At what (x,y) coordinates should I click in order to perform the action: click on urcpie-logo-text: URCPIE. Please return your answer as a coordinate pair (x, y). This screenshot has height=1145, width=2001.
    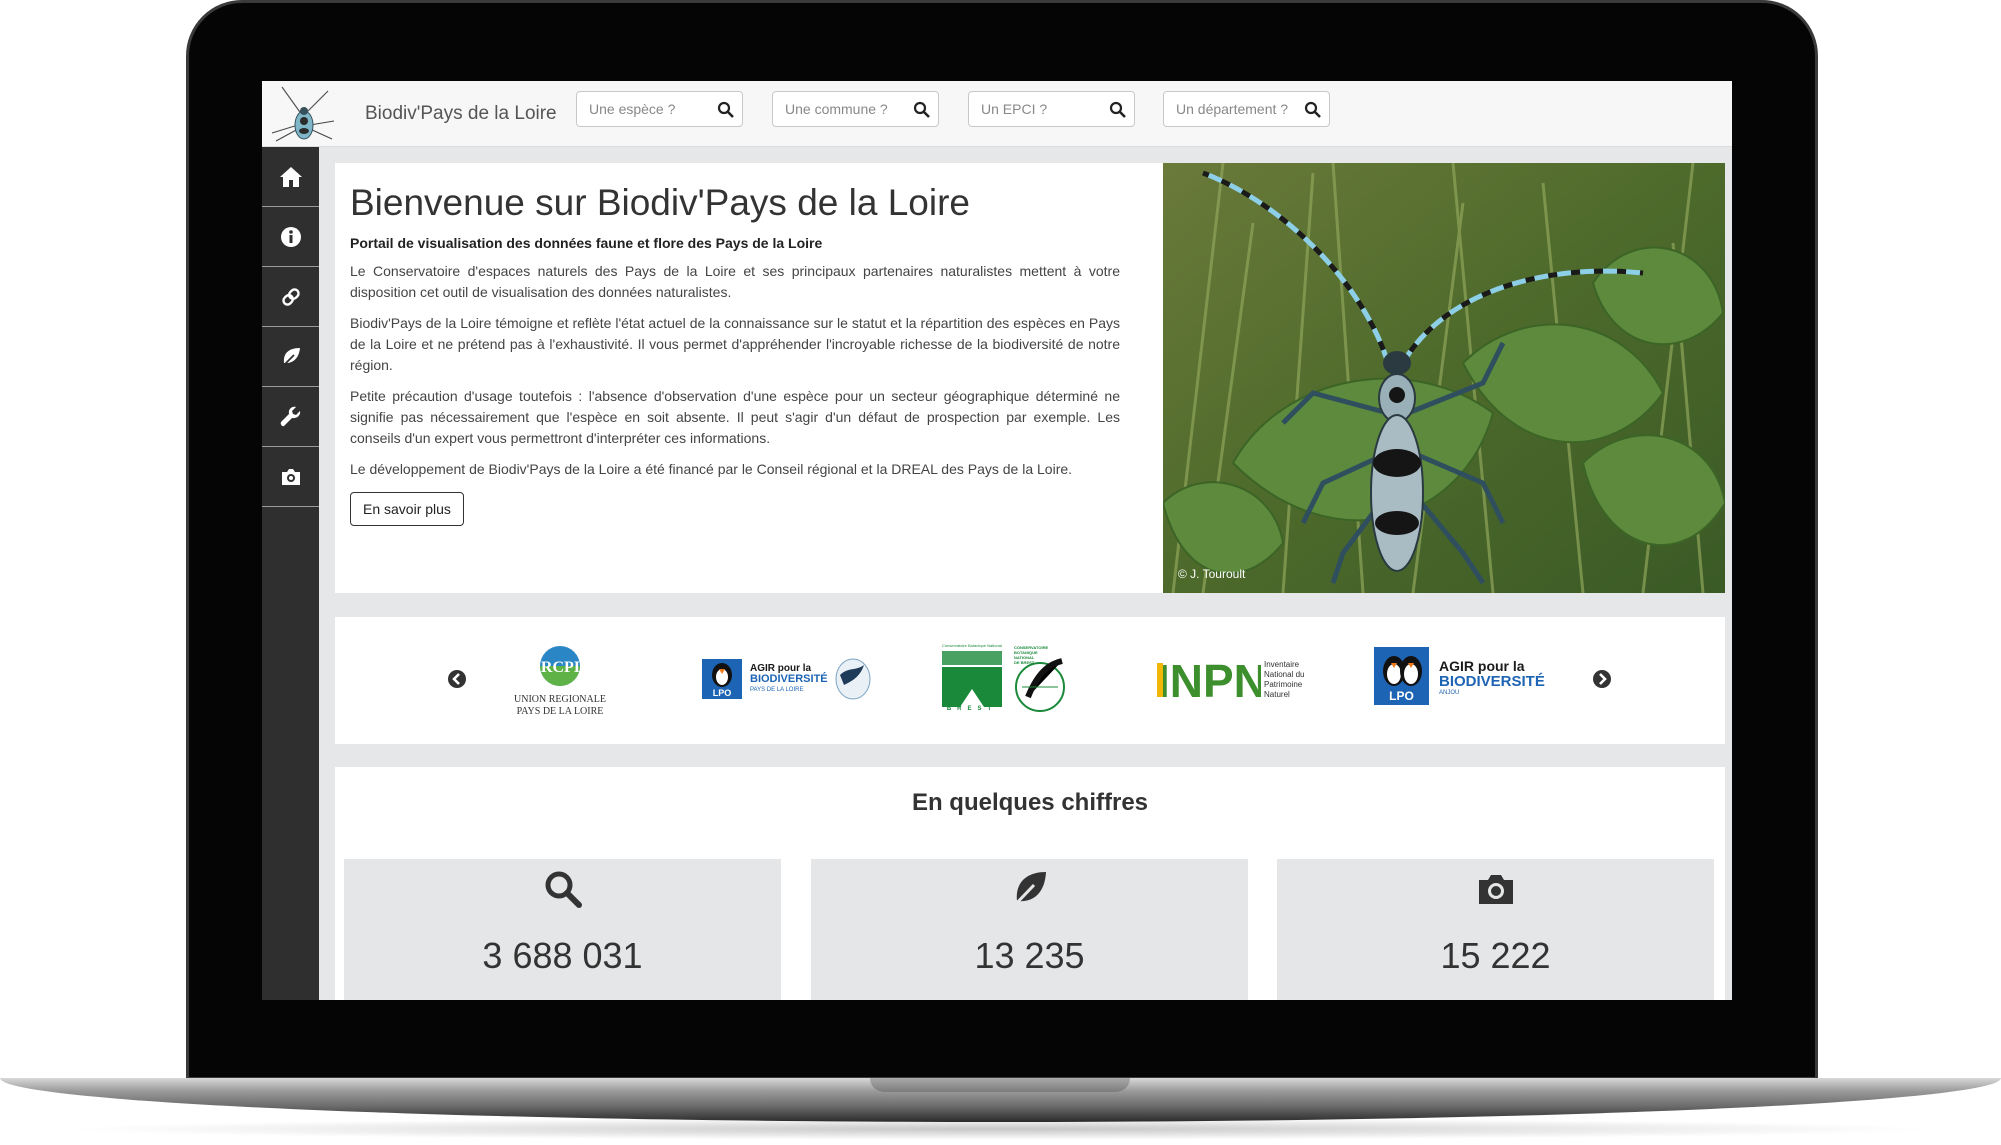
    Looking at the image, I should click on (559, 667).